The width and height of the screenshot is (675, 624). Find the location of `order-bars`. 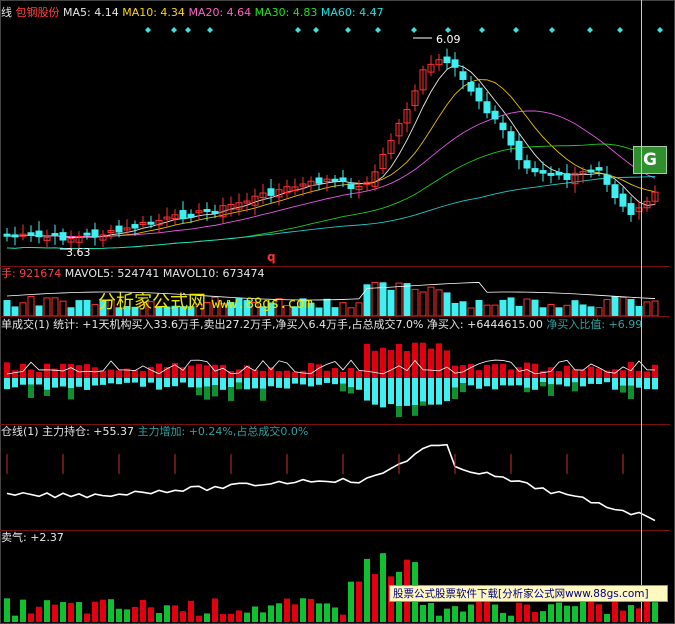

order-bars is located at coordinates (331, 380).